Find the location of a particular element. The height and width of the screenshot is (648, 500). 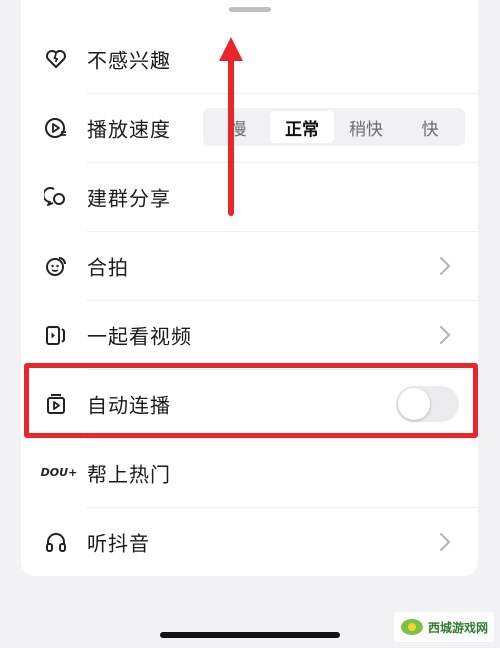

menu-label: 播放速度 is located at coordinates (129, 129).